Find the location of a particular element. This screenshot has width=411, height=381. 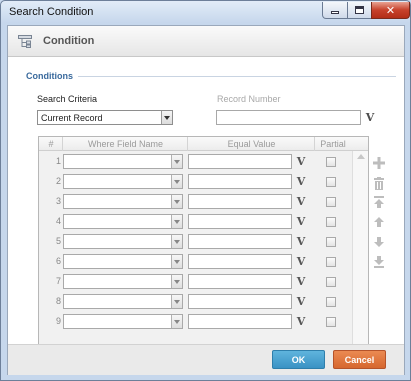

search-criteria-select: Current Record is located at coordinates (105, 117).